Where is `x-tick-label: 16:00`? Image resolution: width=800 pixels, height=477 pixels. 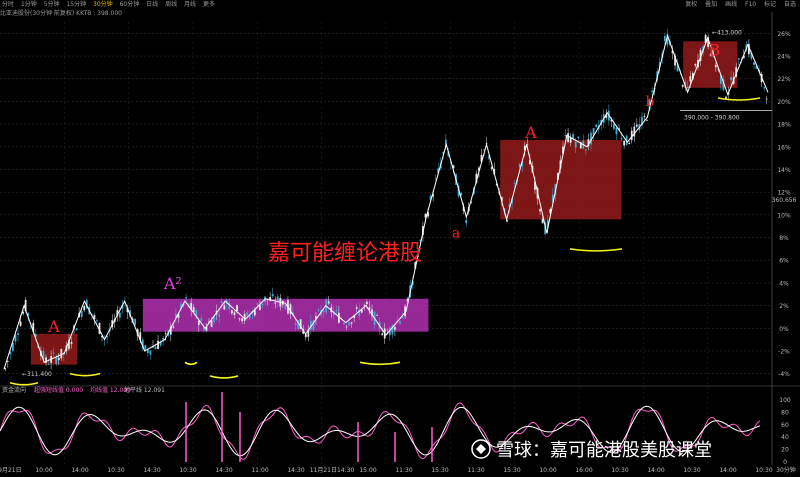 x-tick-label: 16:00 is located at coordinates (583, 470).